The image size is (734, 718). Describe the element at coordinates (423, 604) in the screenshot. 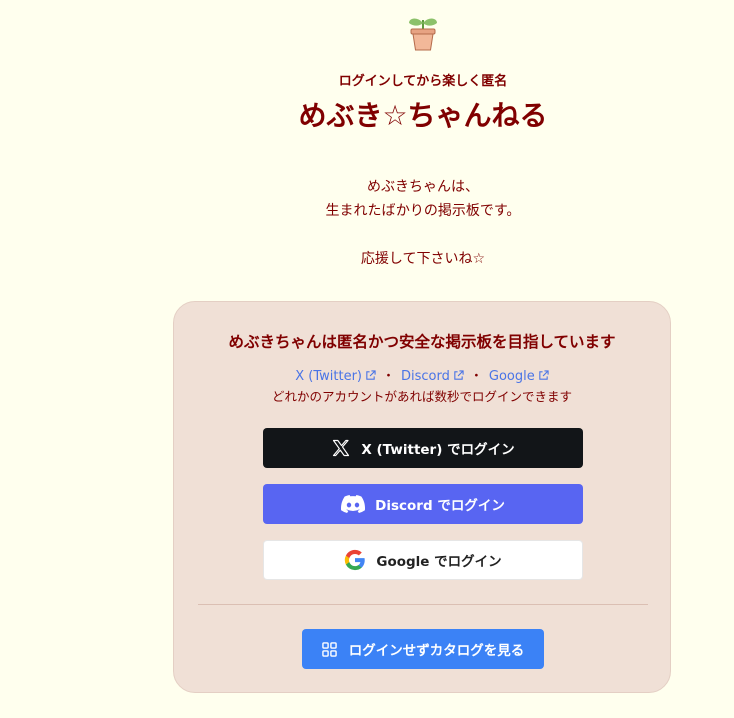

I see `divider` at that location.